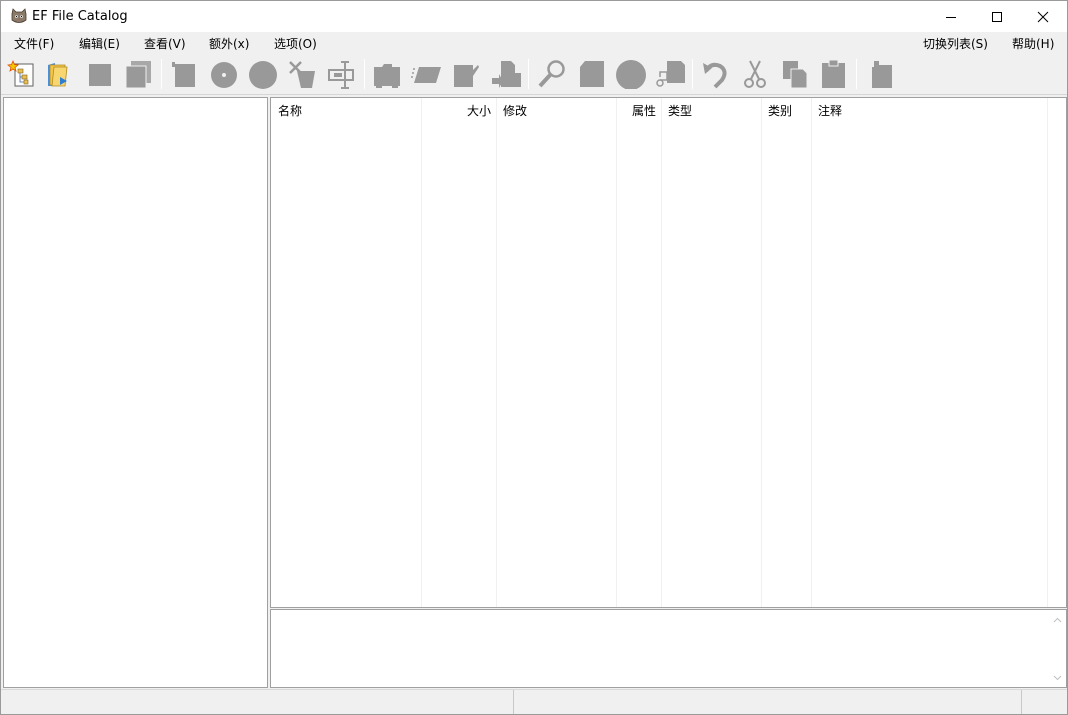  I want to click on chevron-down-icon, so click(1057, 677).